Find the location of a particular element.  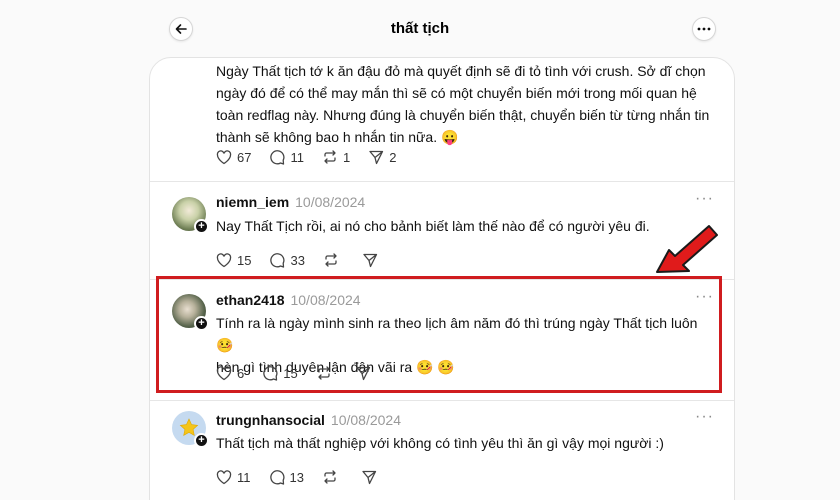

post-header: niemn_iem 10/08/2024 is located at coordinates (290, 202).